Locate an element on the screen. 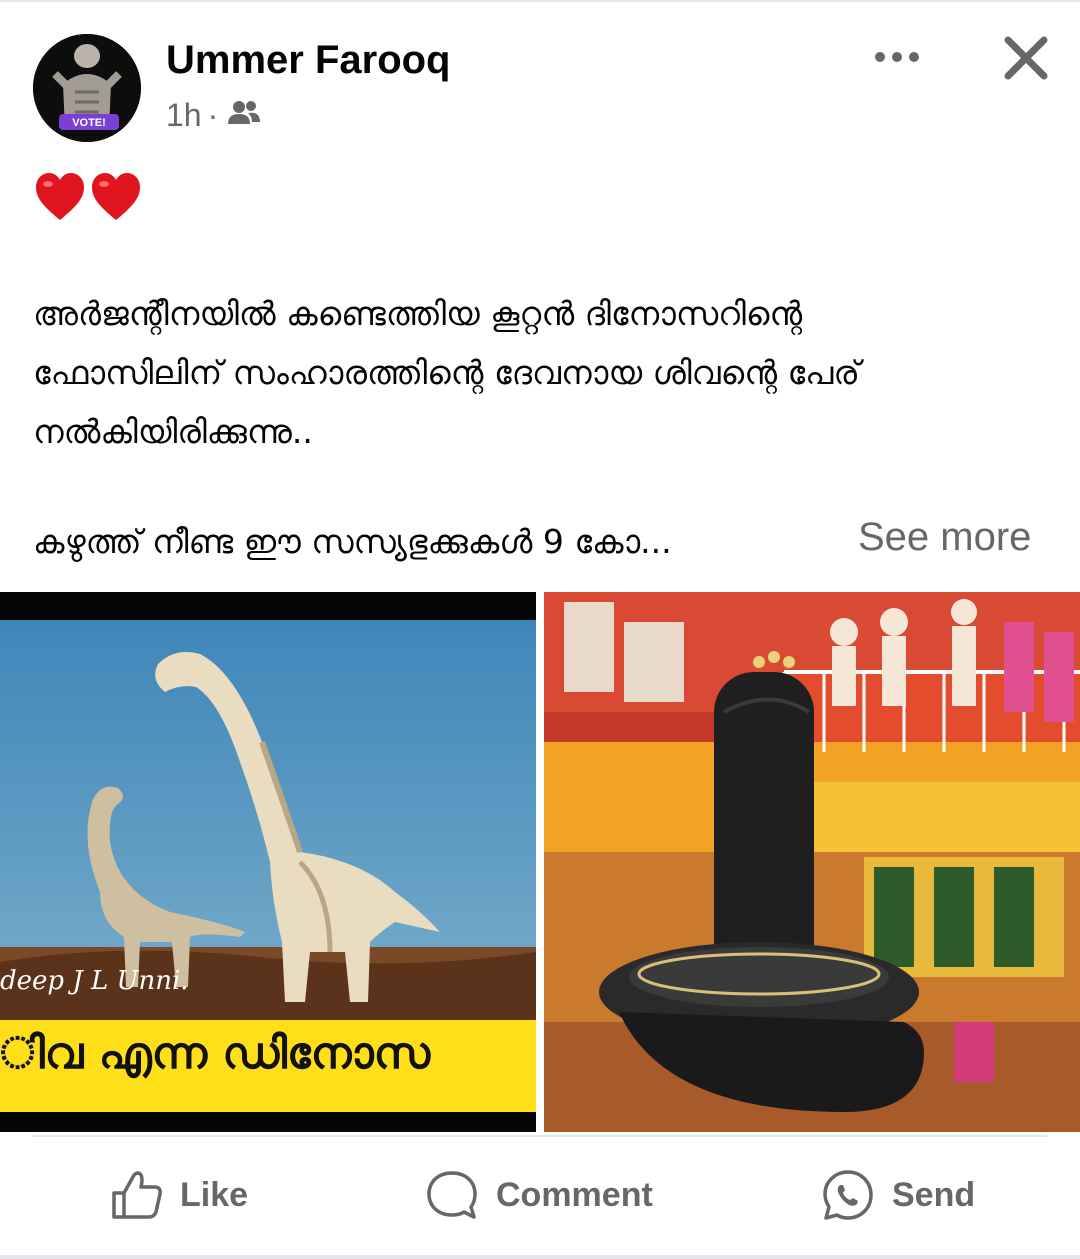 The image size is (1080, 1259). bottom-divider is located at coordinates (540, 1257).